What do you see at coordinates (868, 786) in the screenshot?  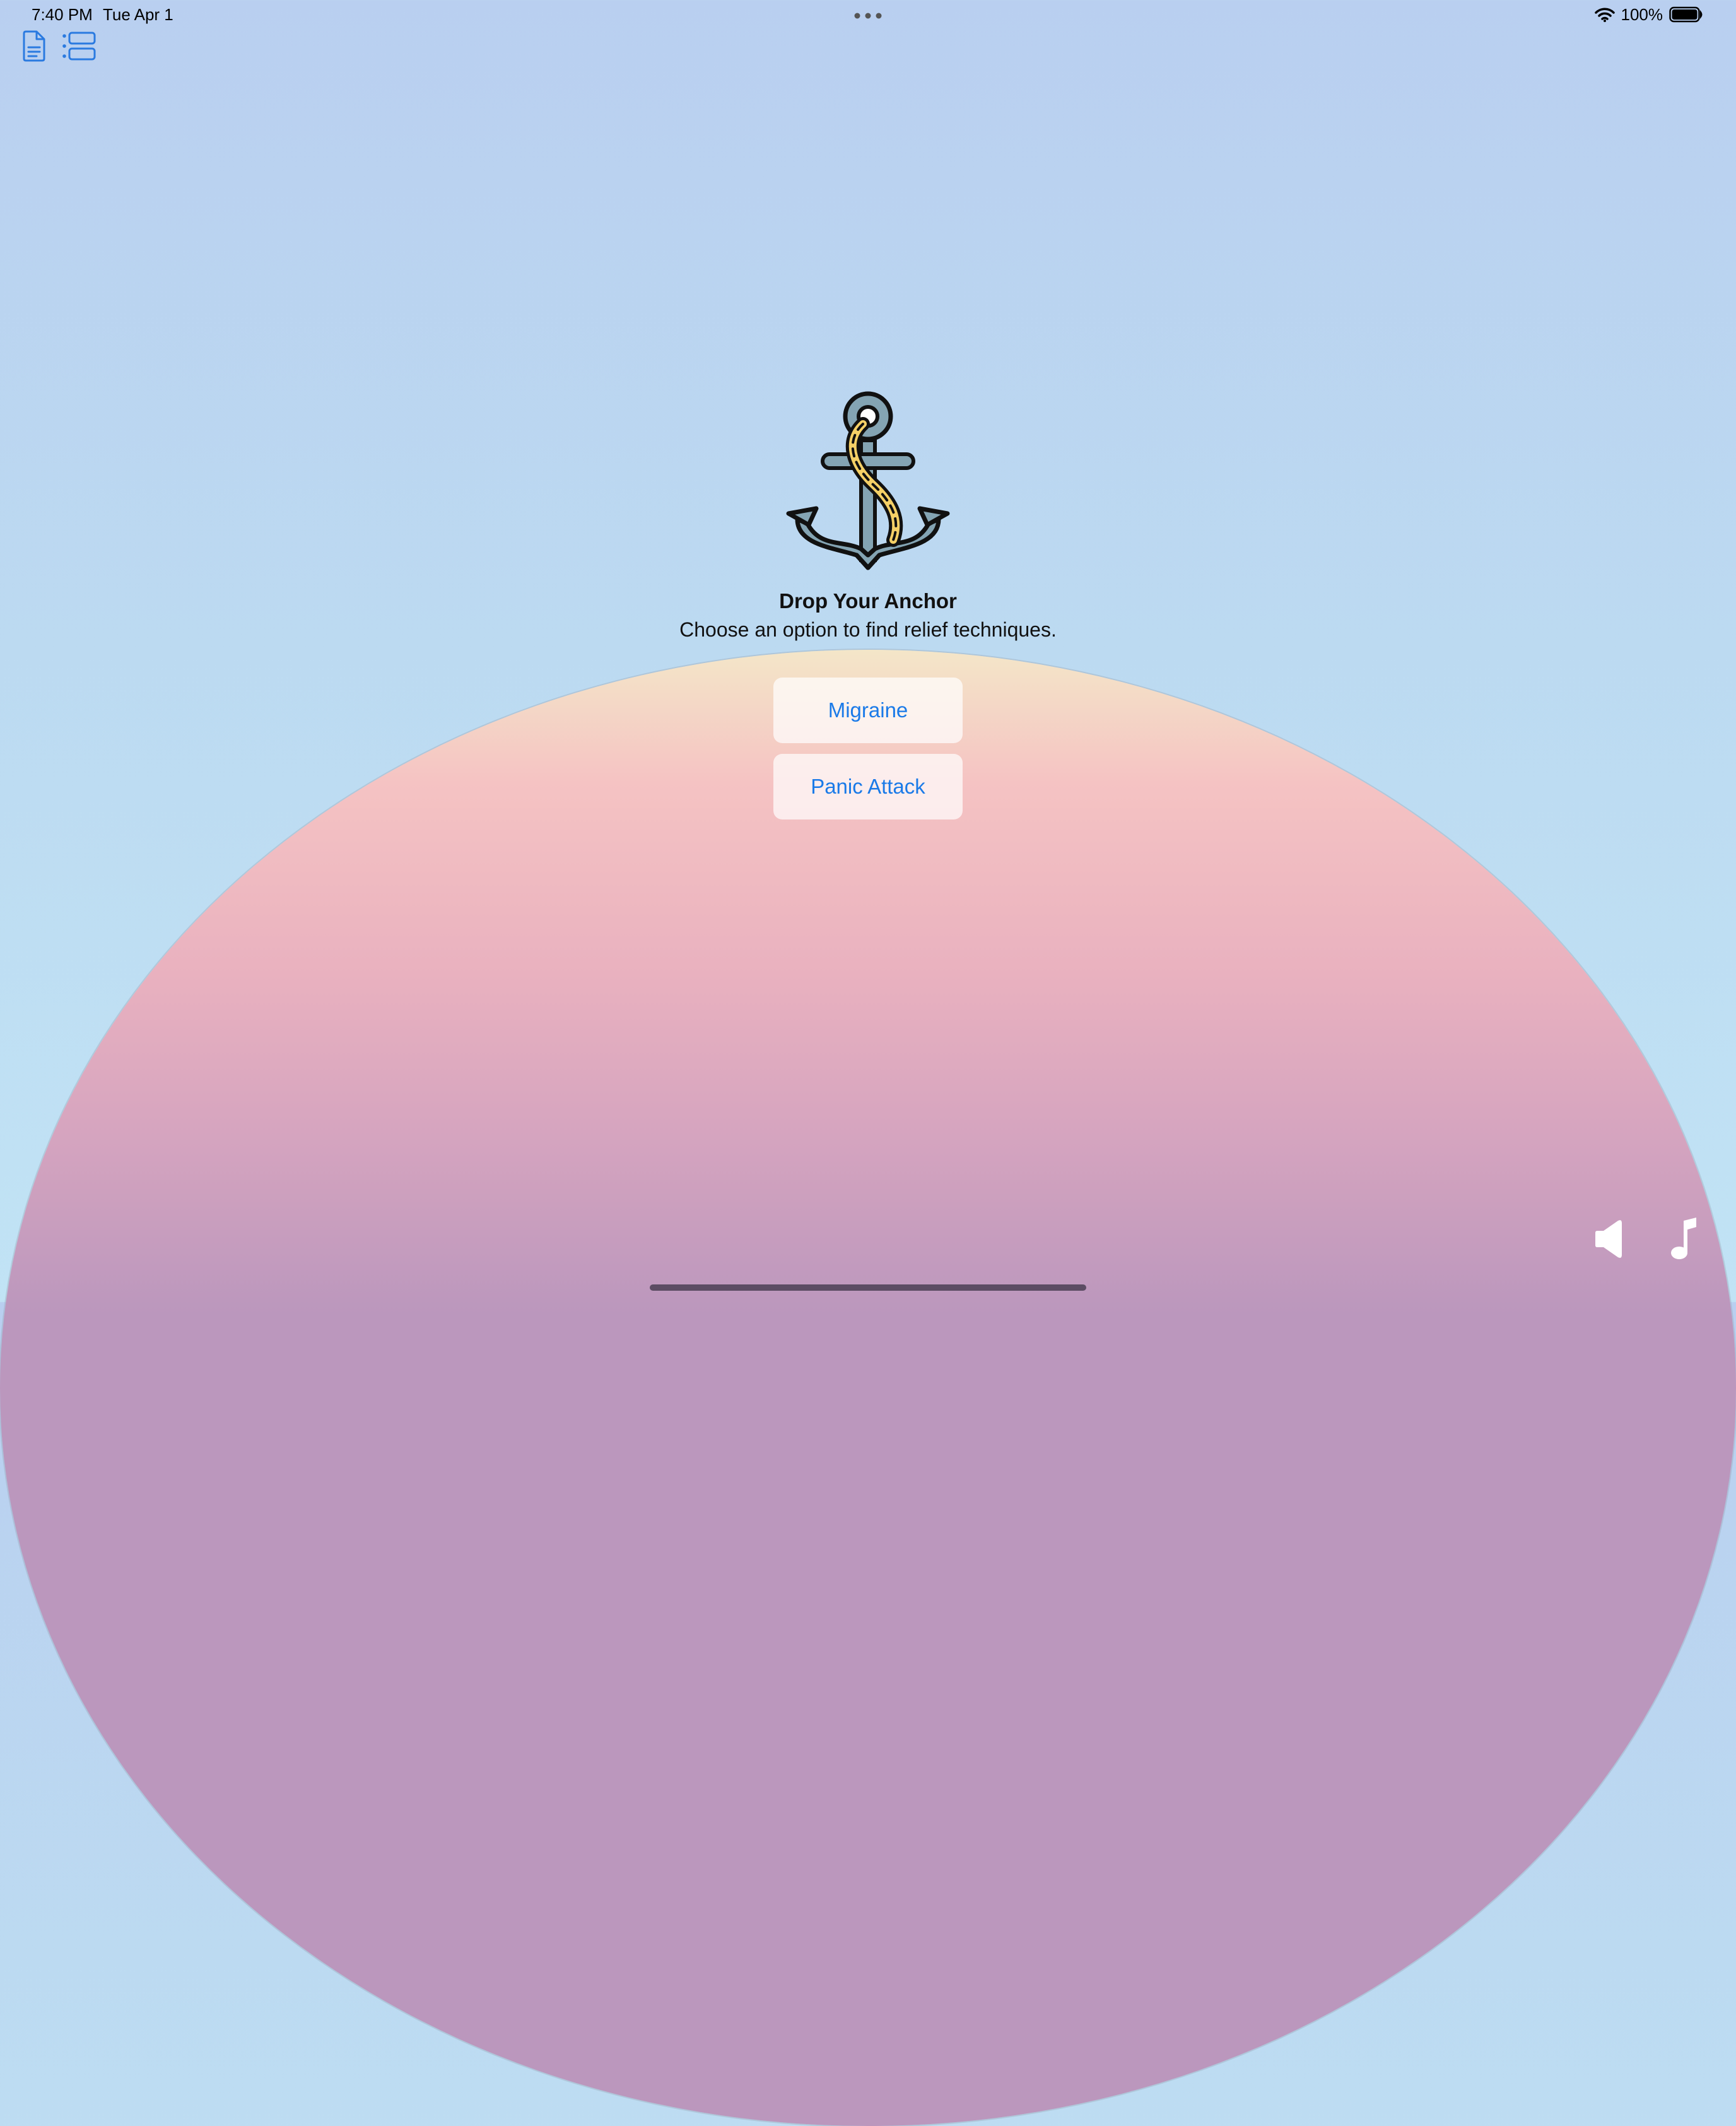 I see `panic-attack-button: Panic Attack` at bounding box center [868, 786].